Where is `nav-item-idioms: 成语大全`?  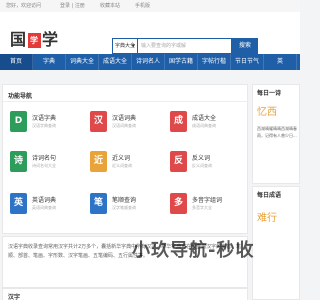
nav-item-idioms: 成语大全 is located at coordinates (115, 62).